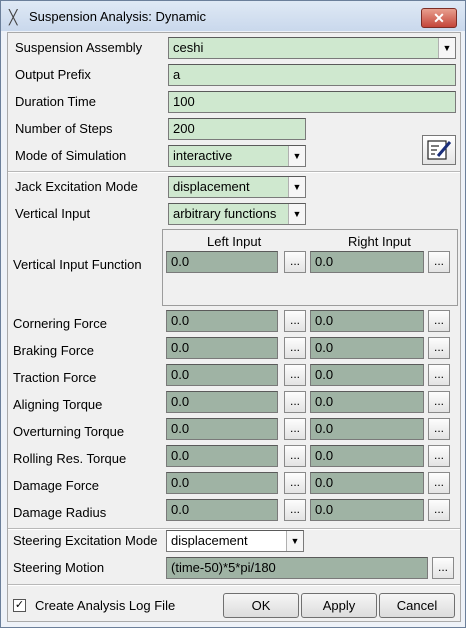 This screenshot has width=466, height=628. I want to click on vertical-input-value: arbitrary functions, so click(225, 213).